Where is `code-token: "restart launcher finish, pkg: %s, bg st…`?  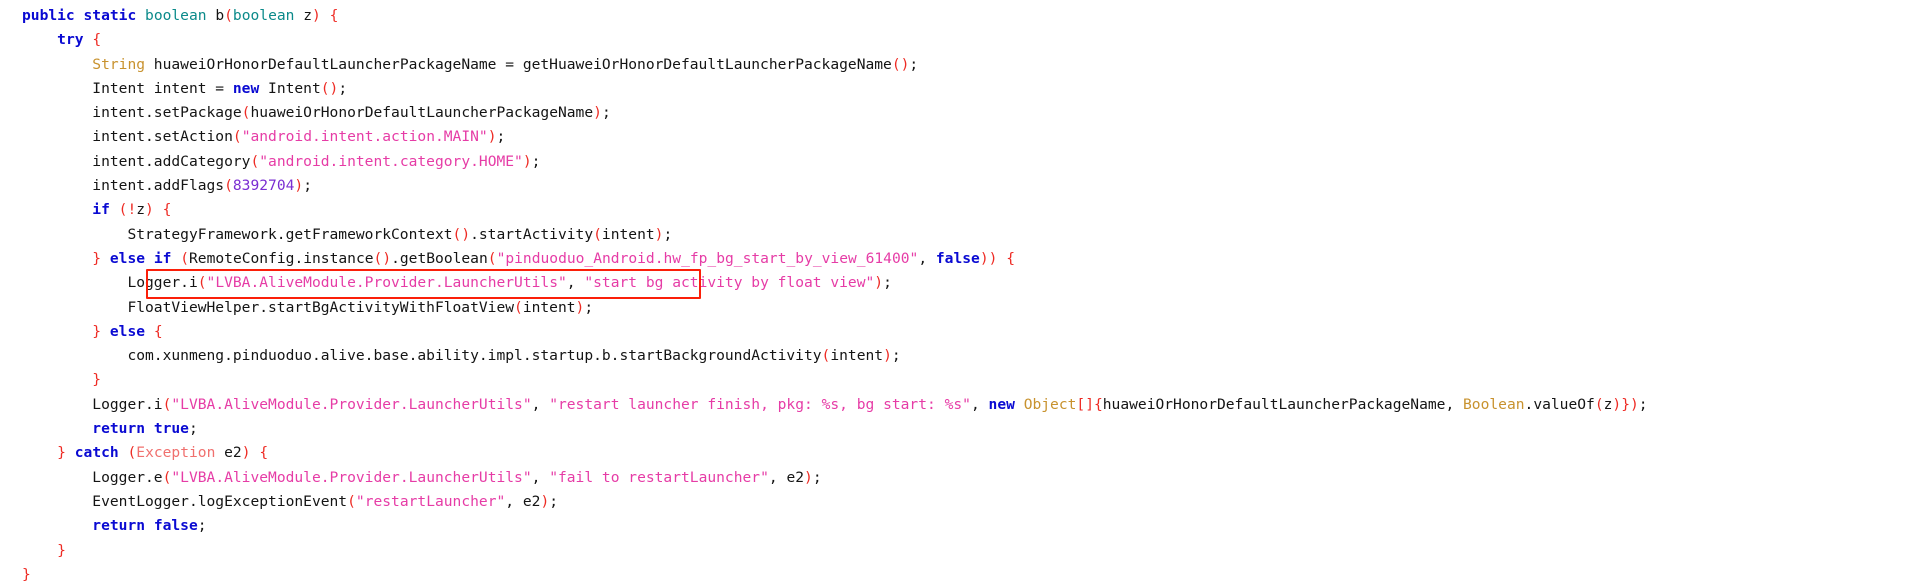
code-token: "restart launcher finish, pkg: %s, bg st… is located at coordinates (760, 404).